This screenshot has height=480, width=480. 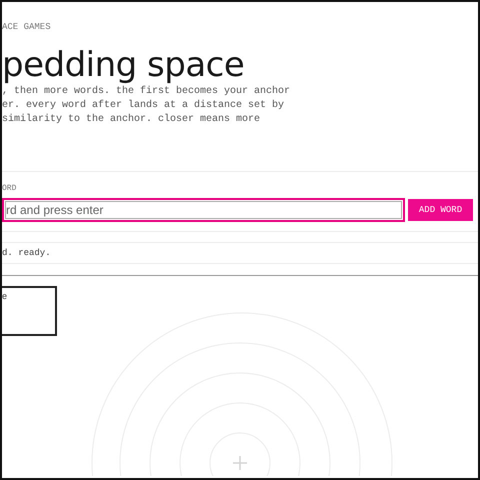 I want to click on field-label: ORD, so click(x=10, y=189).